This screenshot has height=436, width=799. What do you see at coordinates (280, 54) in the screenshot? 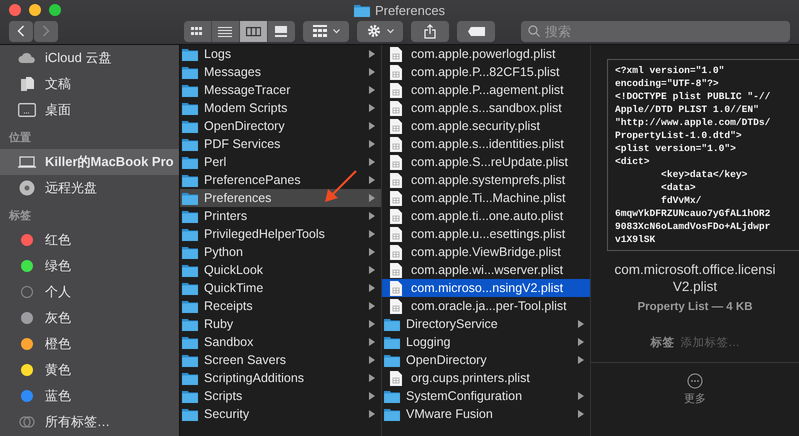
I see `folder-row: Logs` at bounding box center [280, 54].